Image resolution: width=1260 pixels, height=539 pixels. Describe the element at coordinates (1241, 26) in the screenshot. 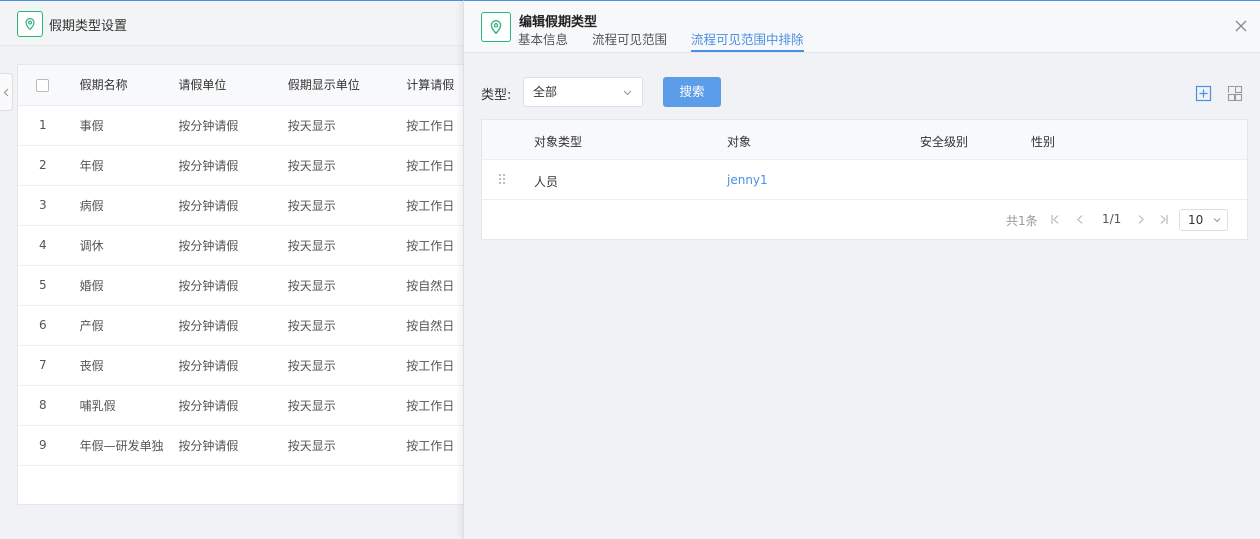

I see `close-icon` at that location.